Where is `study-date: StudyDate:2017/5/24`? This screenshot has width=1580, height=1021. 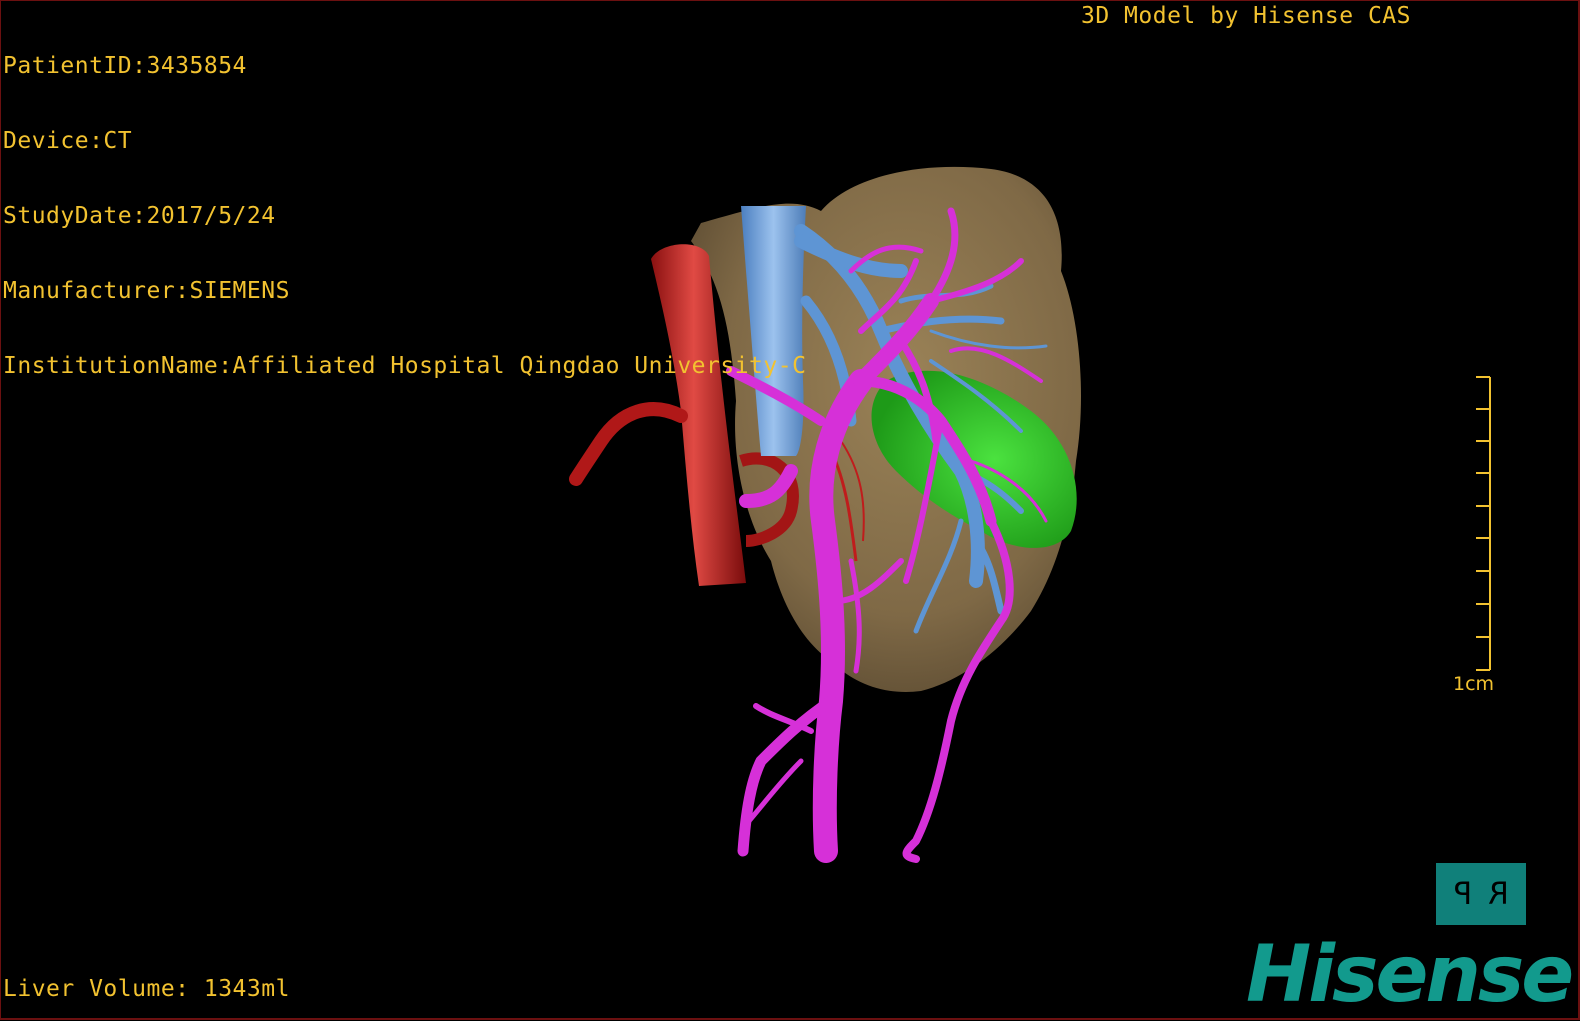 study-date: StudyDate:2017/5/24 is located at coordinates (139, 216).